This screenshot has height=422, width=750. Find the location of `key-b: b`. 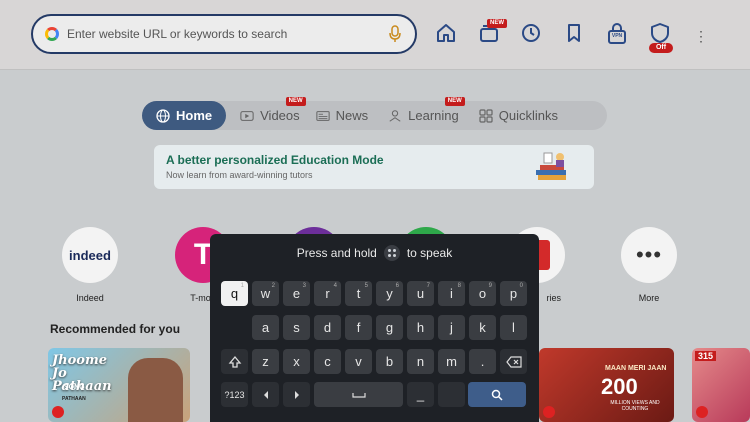

key-b: b is located at coordinates (389, 361).